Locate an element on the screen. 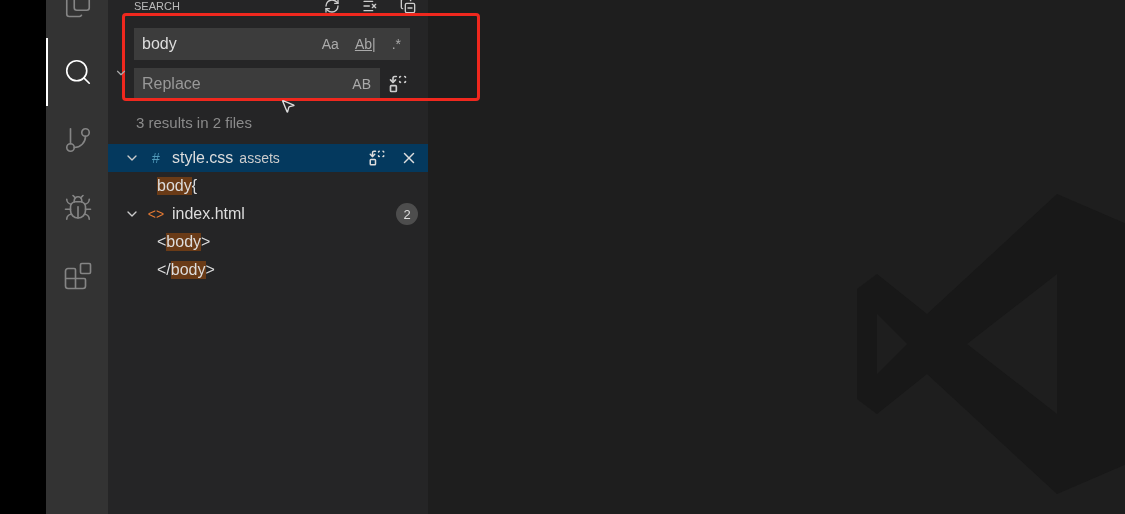 This screenshot has height=514, width=1125. panel-title: SEARCH is located at coordinates (157, 6).